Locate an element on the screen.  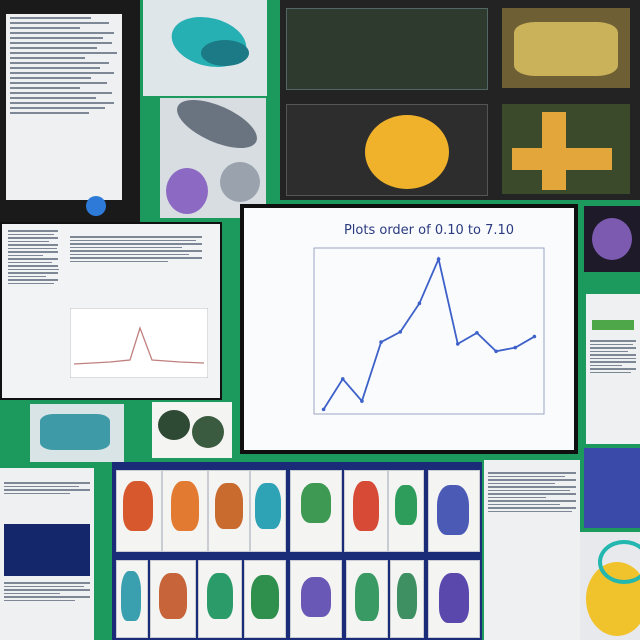
photo-fish-sketch is located at coordinates (213, 158).